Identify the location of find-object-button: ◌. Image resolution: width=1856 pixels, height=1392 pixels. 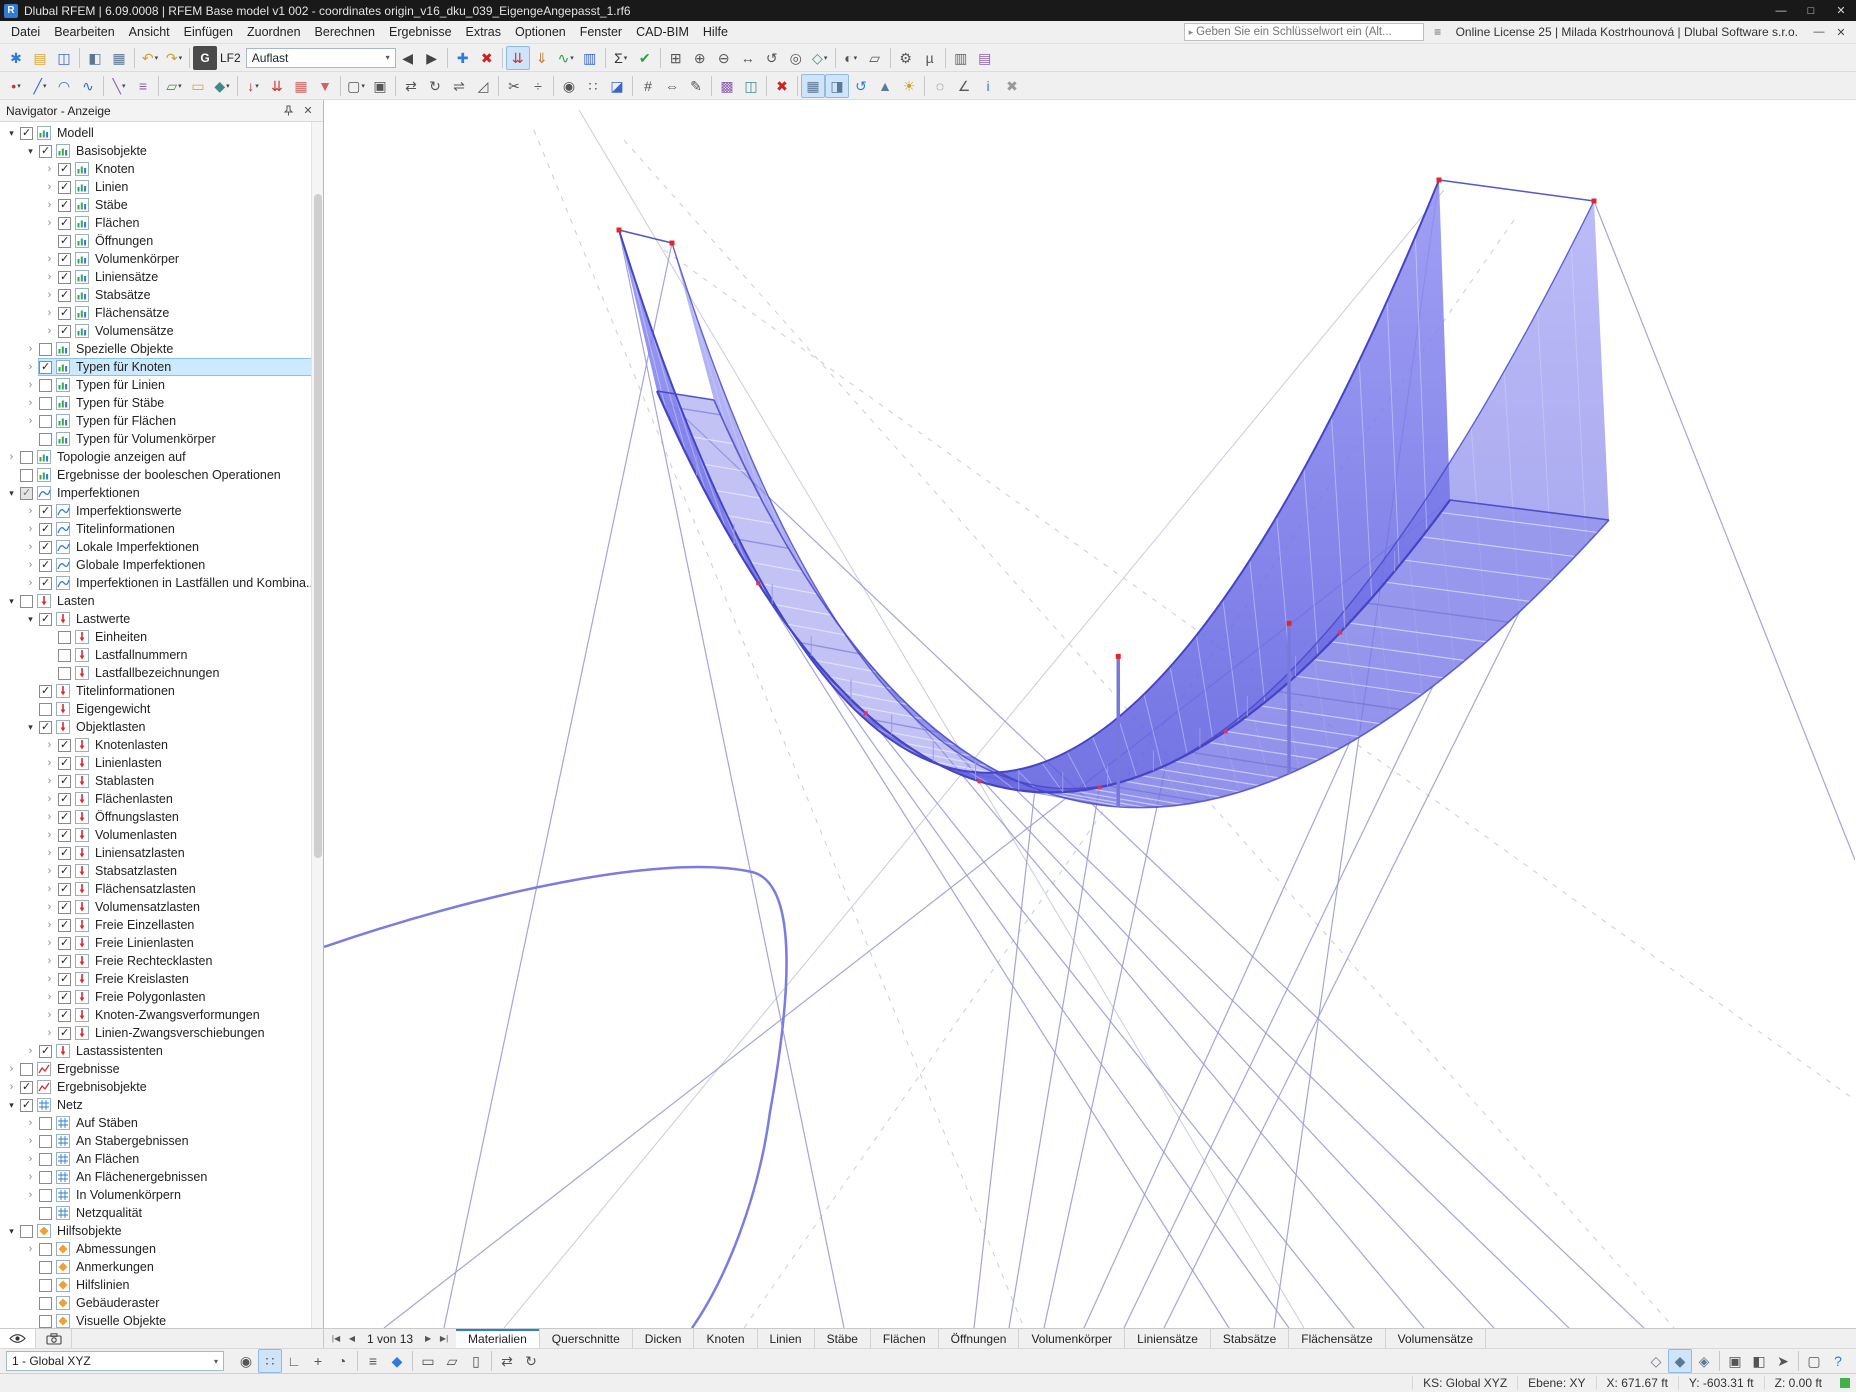
(940, 86).